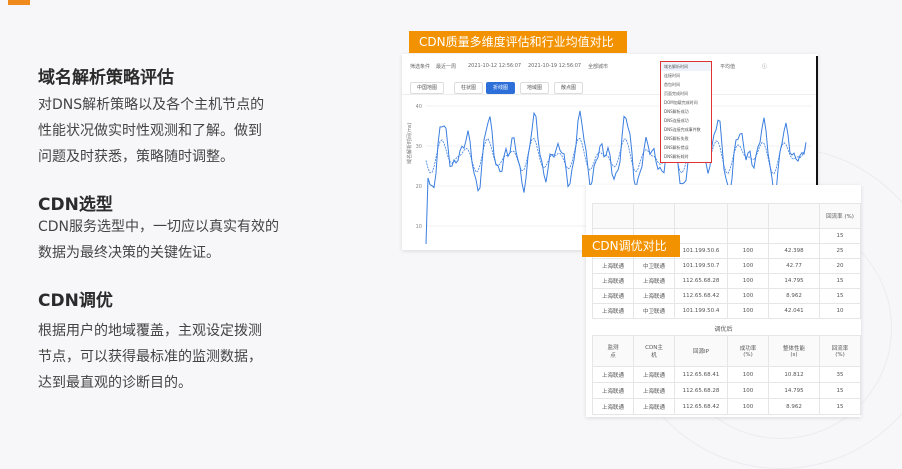 This screenshot has width=902, height=469. I want to click on start-date-input: 2021-10-12 12:56:07, so click(494, 66).